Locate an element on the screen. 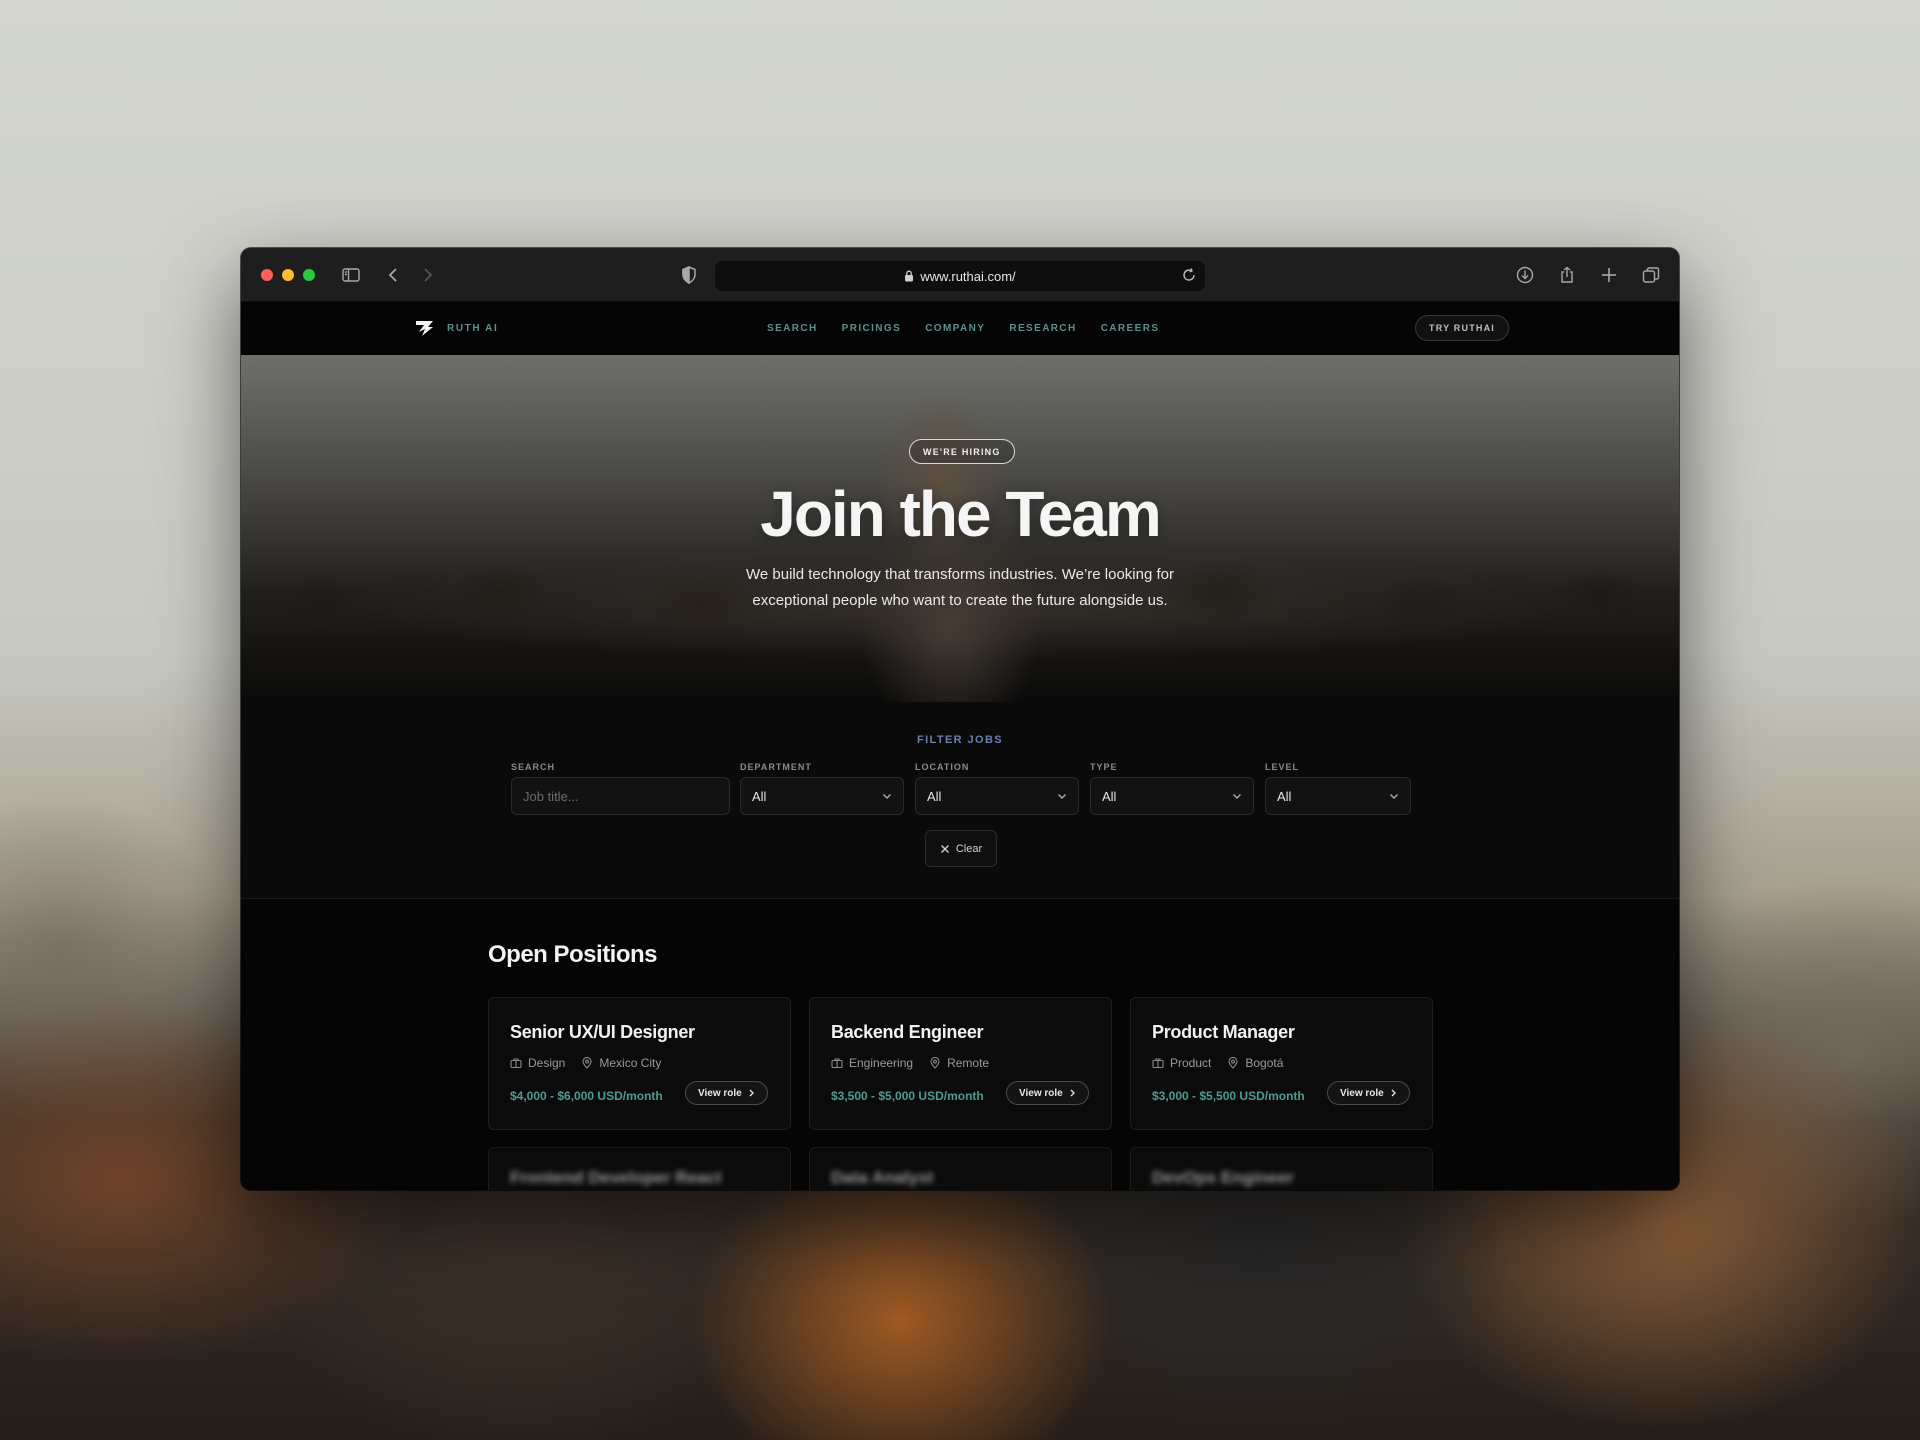 This screenshot has width=1920, height=1440. department-label: DEPARTMENT is located at coordinates (776, 767).